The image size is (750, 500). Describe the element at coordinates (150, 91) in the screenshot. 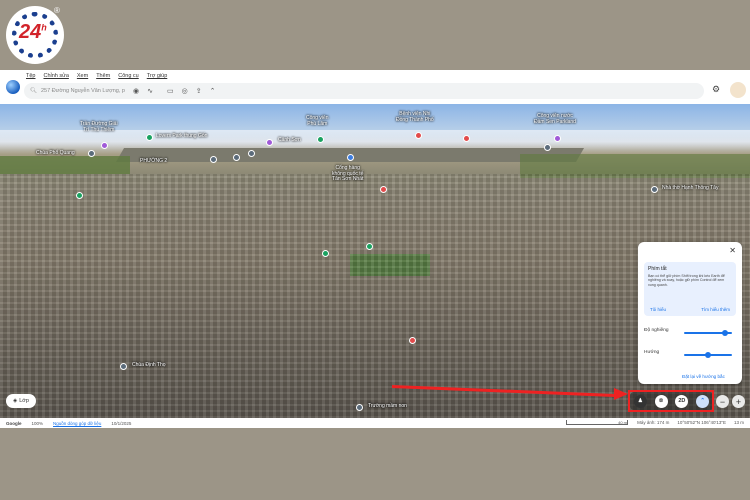

I see `path-icon: ∿` at that location.